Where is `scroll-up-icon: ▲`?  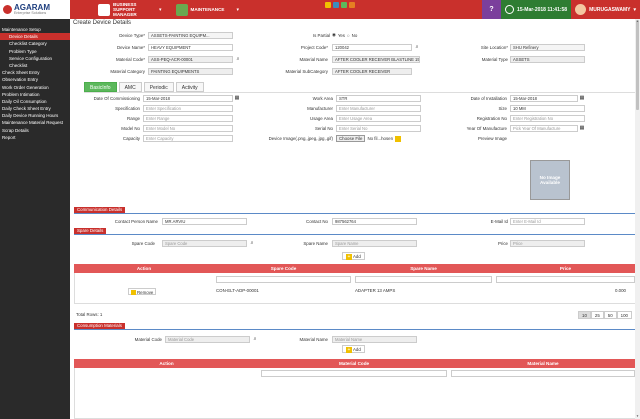 scroll-up-icon: ▲ is located at coordinates (637, 21).